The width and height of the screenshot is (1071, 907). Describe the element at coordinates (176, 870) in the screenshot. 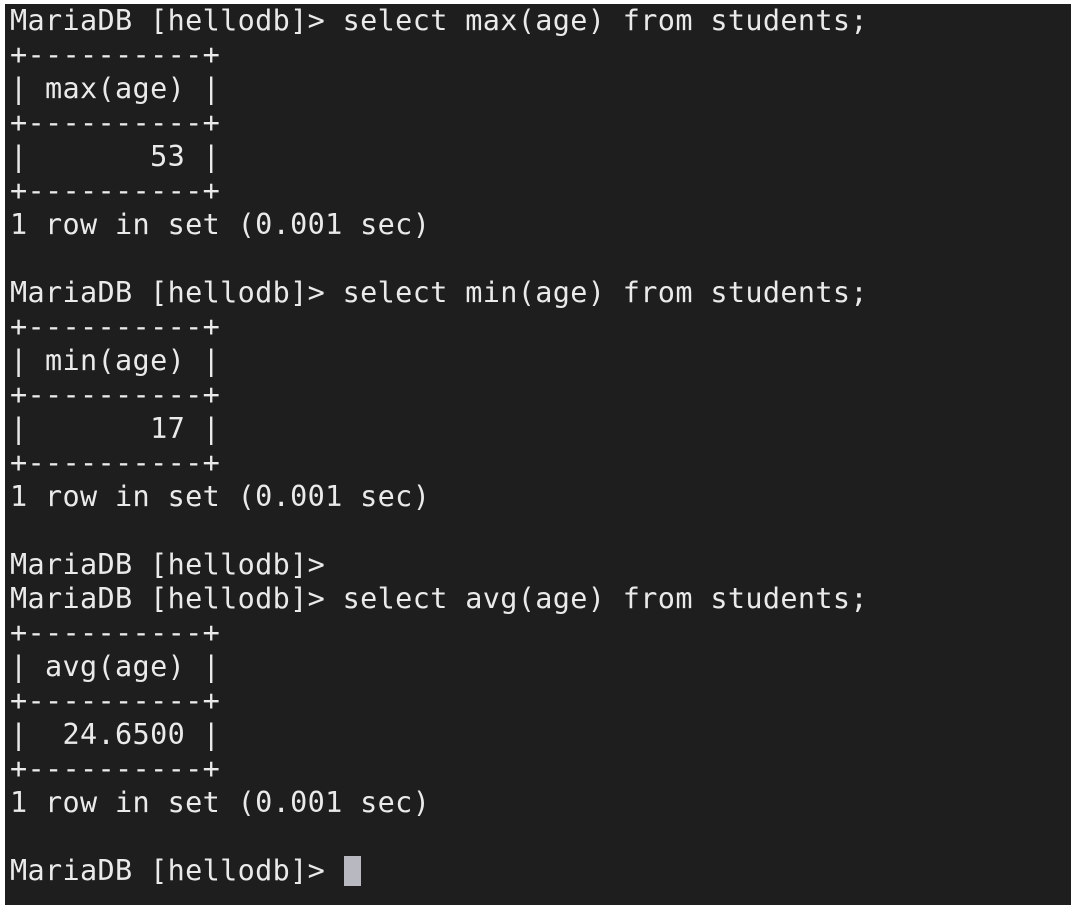

I see `prompt-text: MariaDB [hellodb]>` at that location.